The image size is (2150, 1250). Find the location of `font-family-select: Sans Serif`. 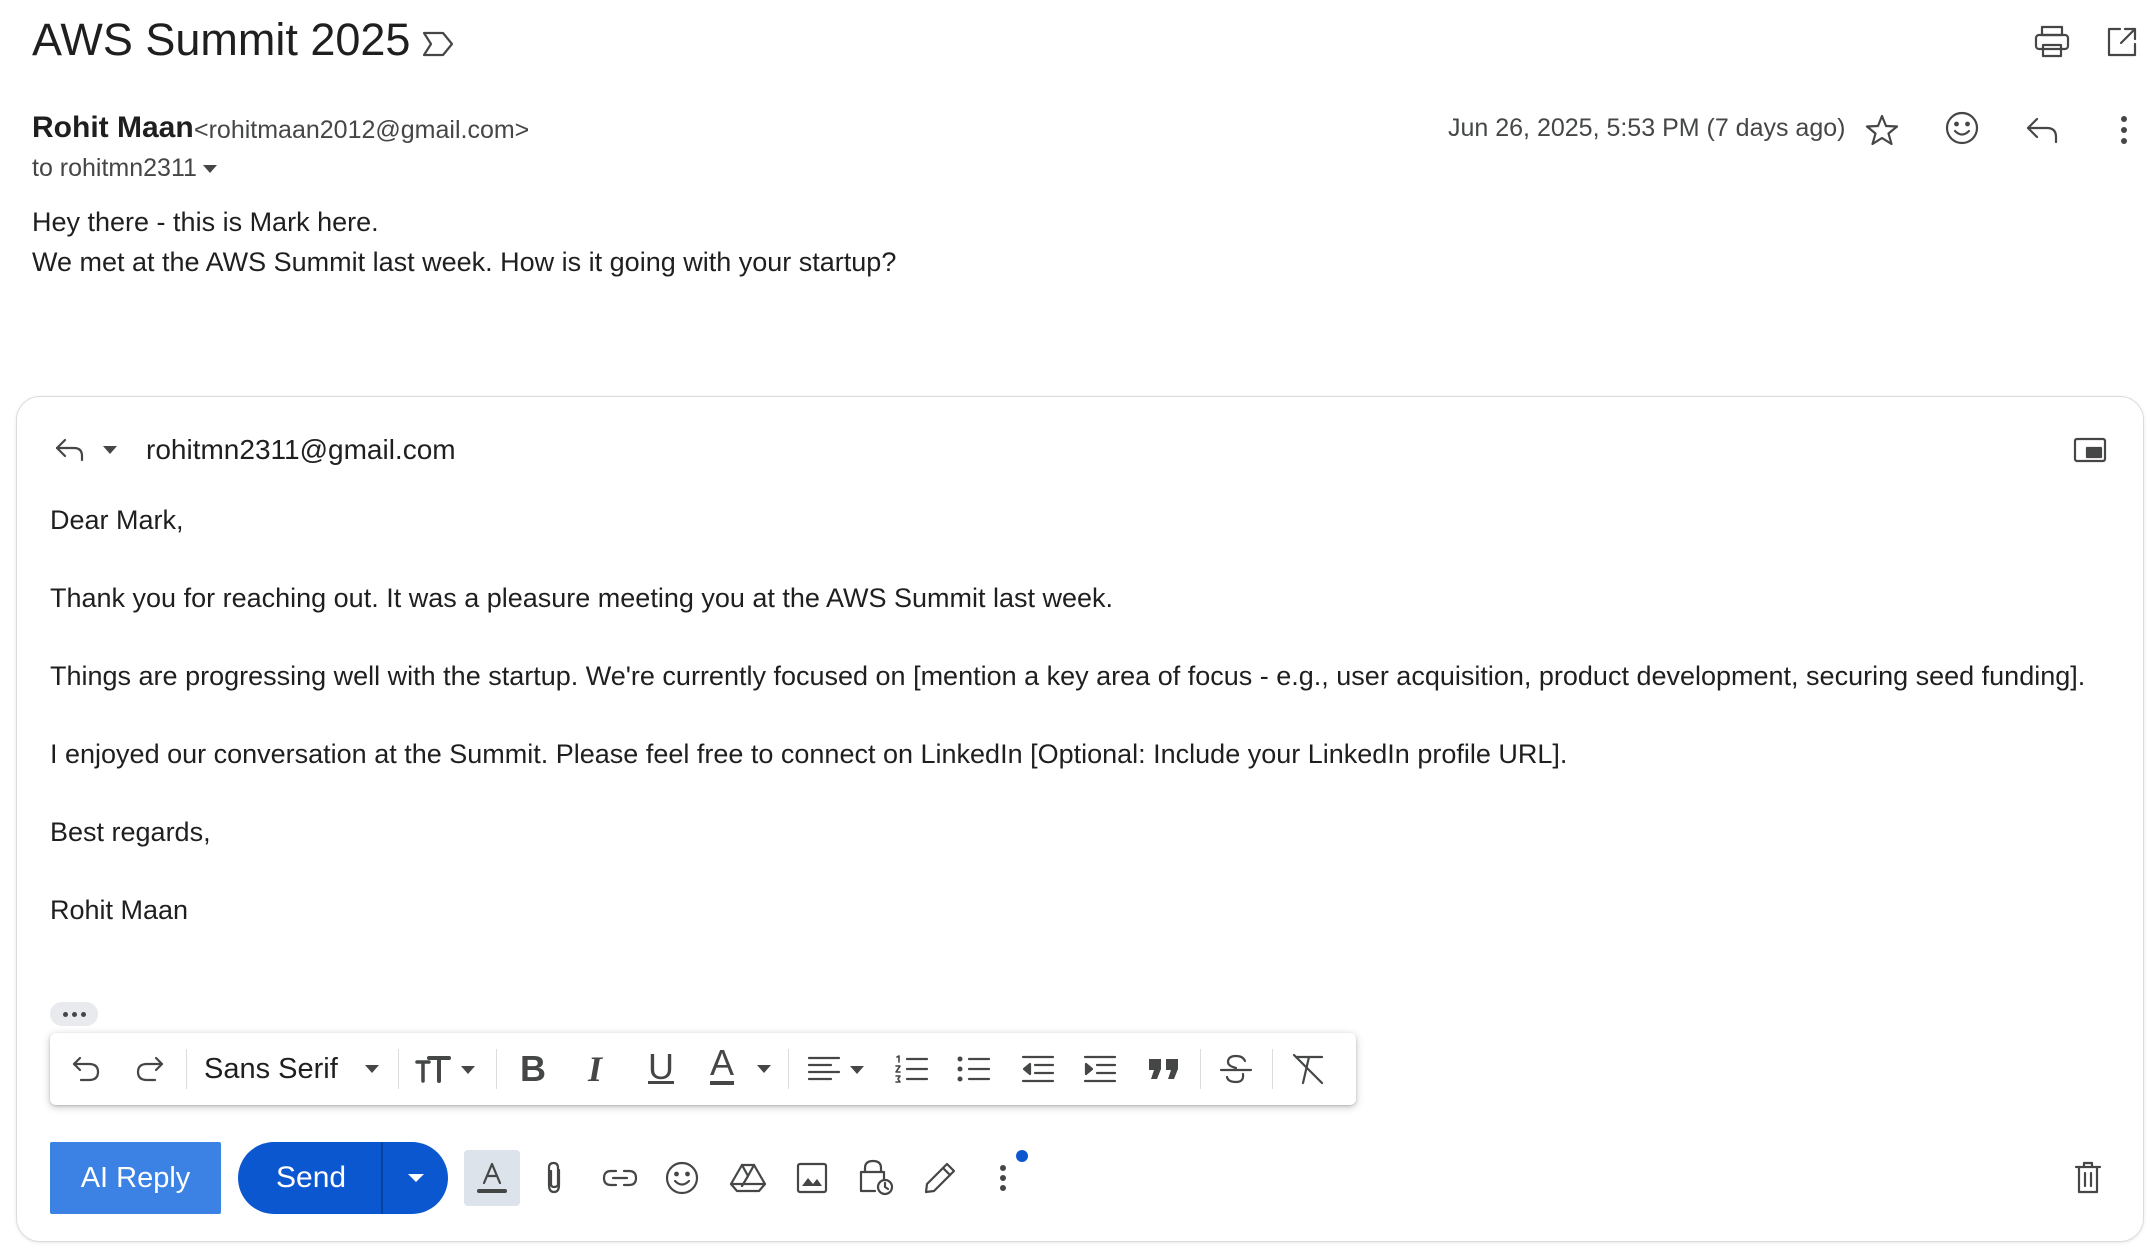

font-family-select: Sans Serif is located at coordinates (271, 1069).